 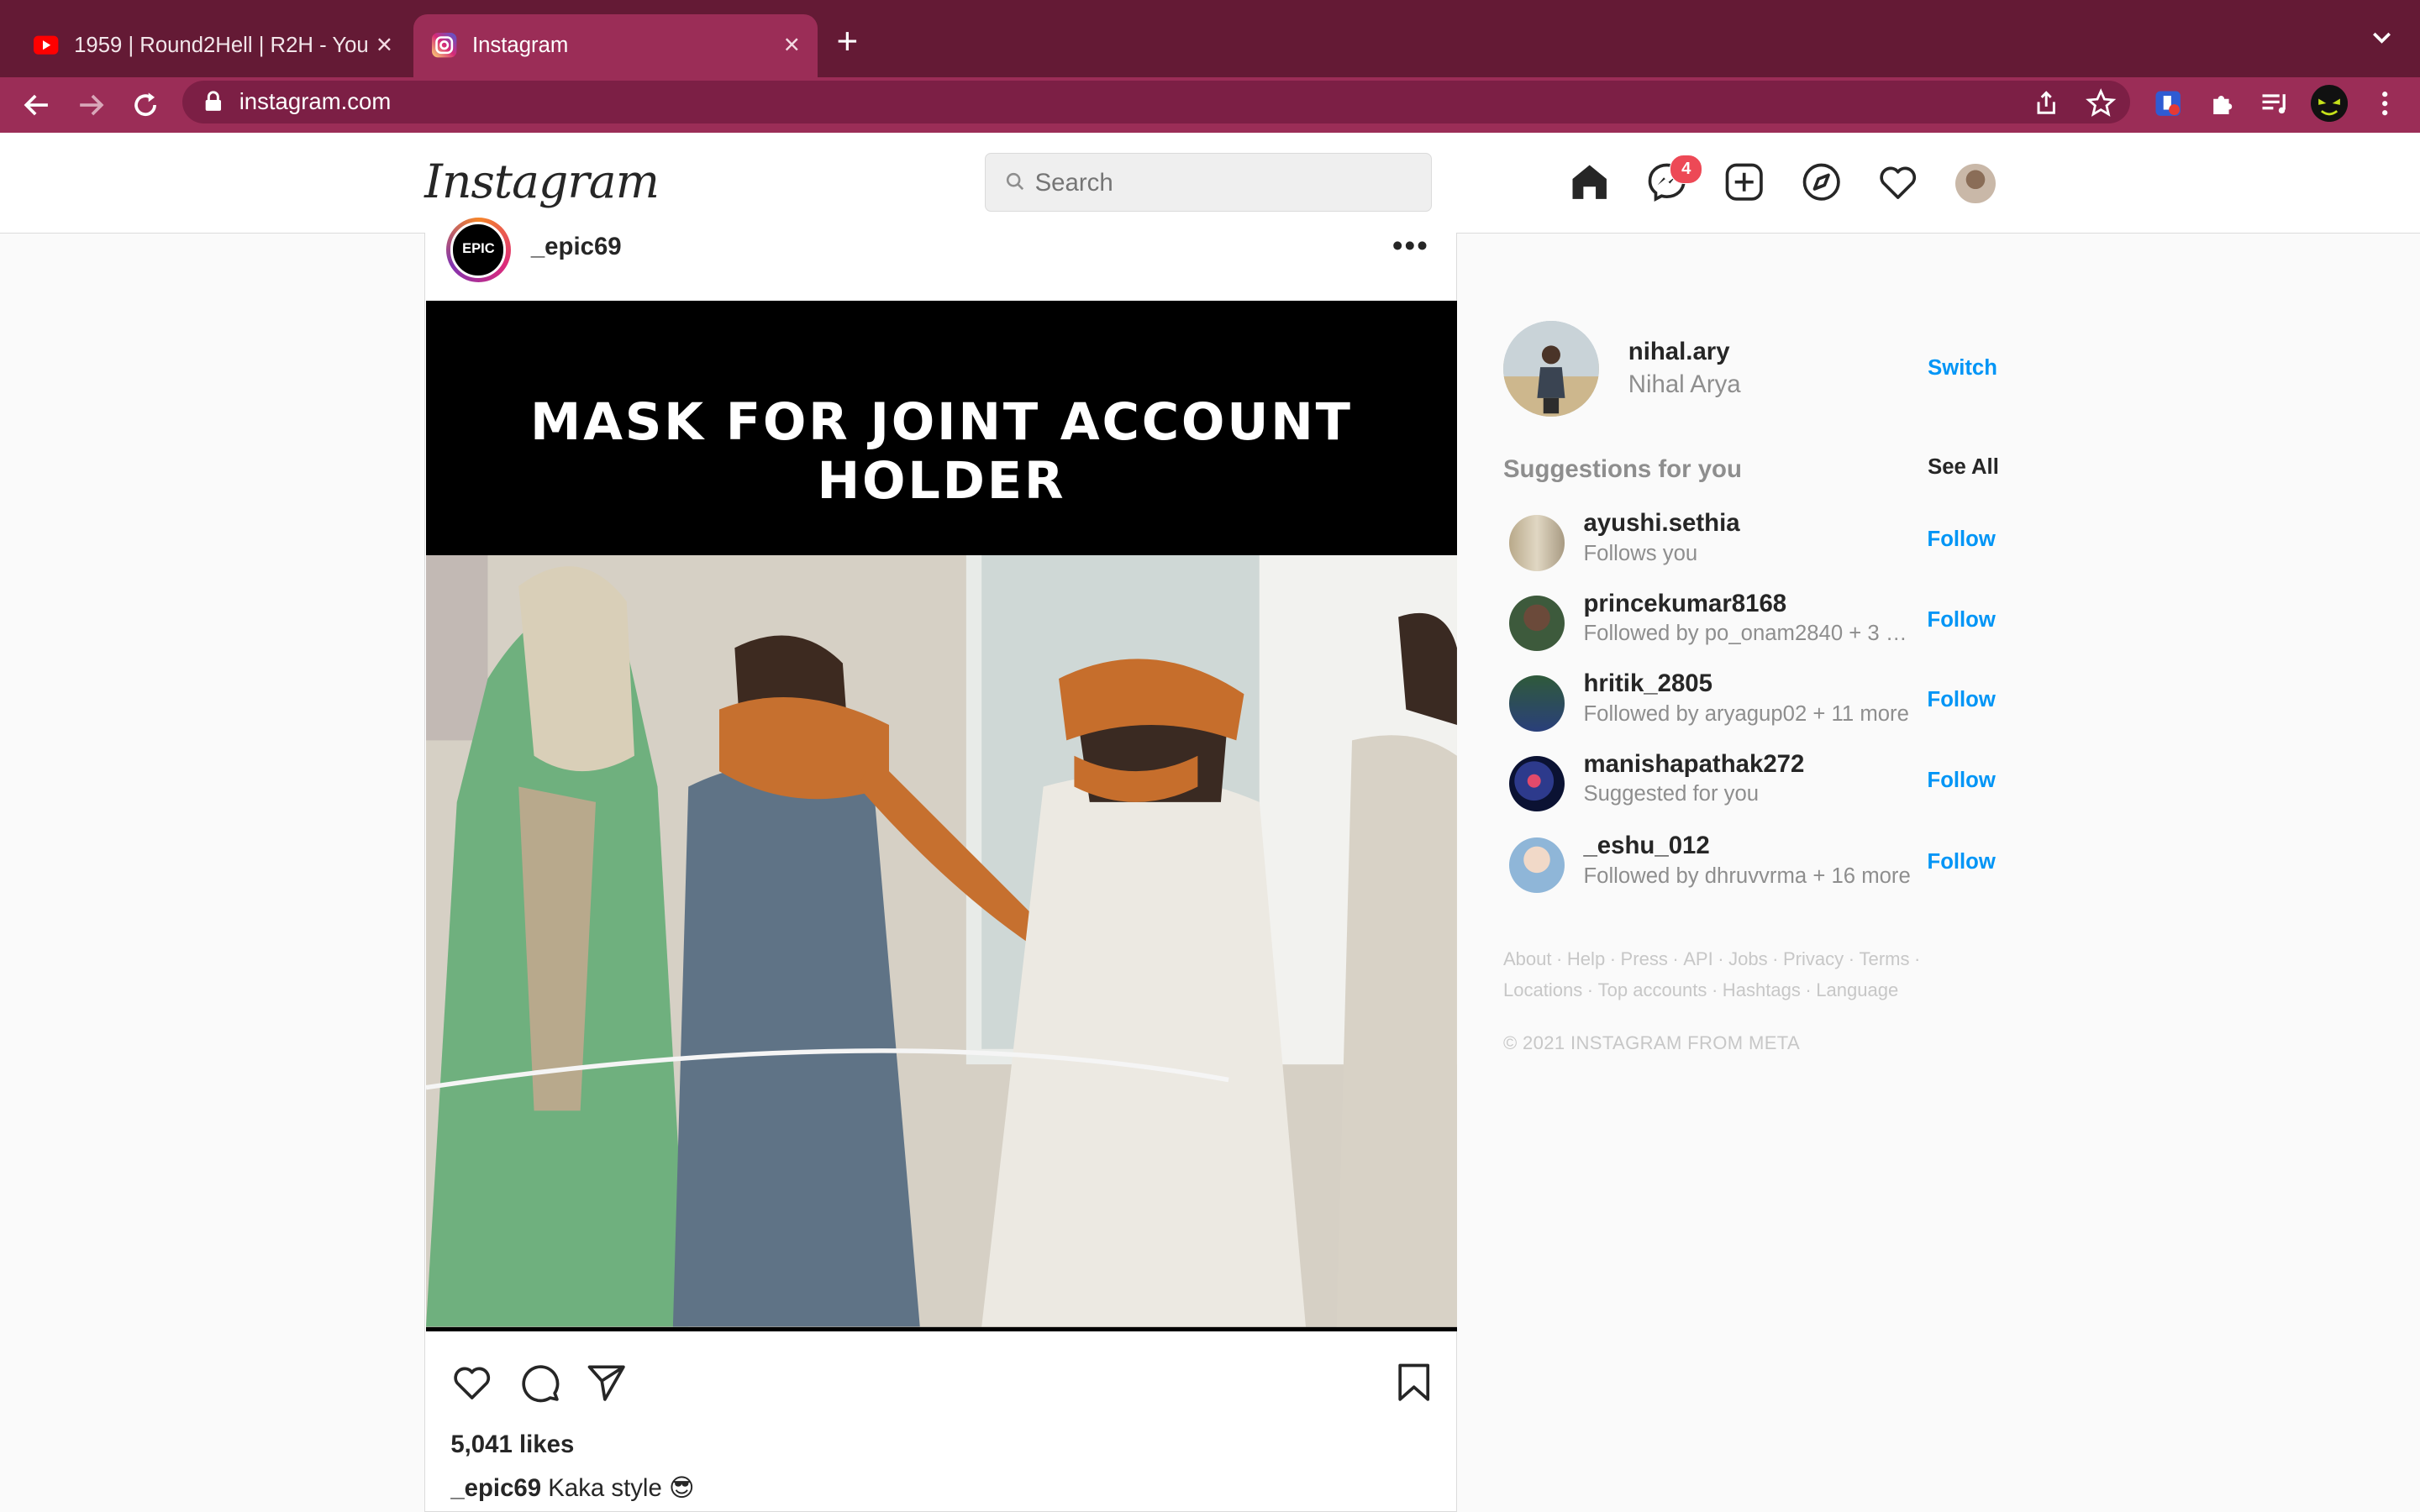 I want to click on suggestion-username: hritik_2805, so click(x=1648, y=683).